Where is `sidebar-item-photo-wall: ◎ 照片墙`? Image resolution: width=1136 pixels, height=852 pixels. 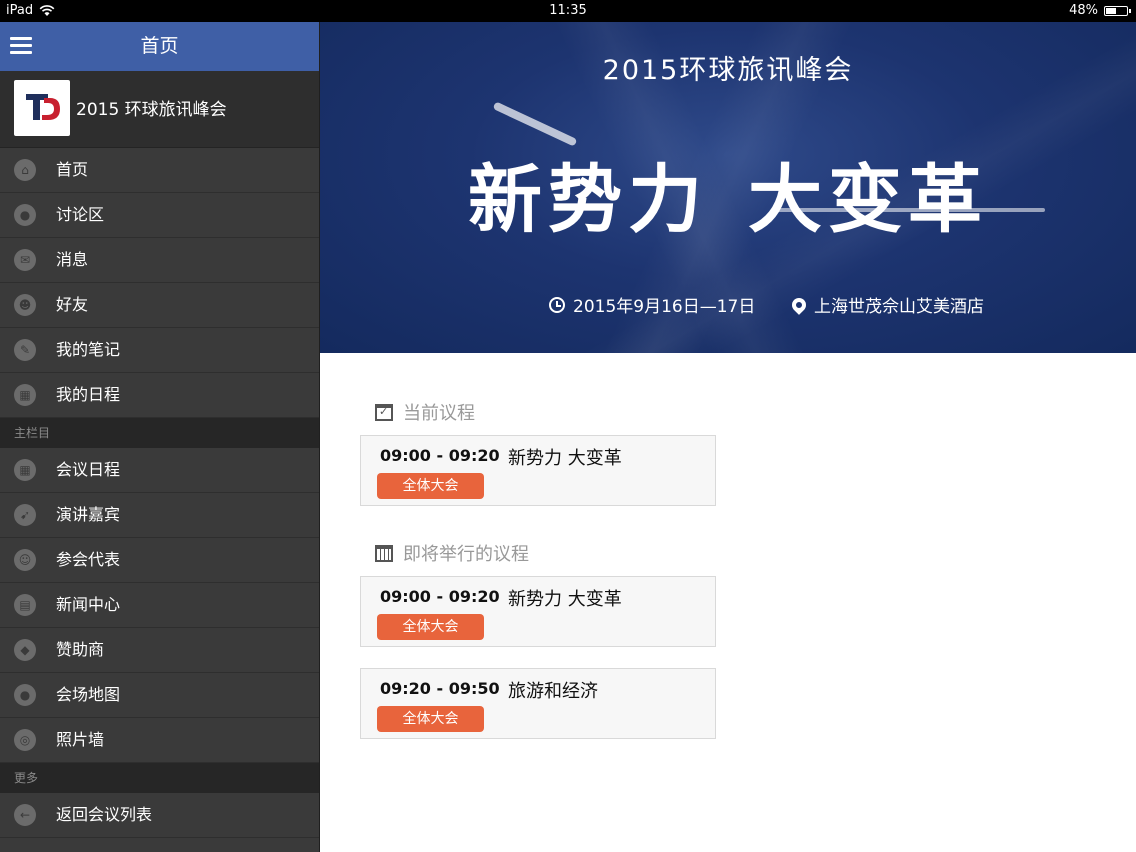
sidebar-item-photo-wall: ◎ 照片墙 is located at coordinates (159, 740).